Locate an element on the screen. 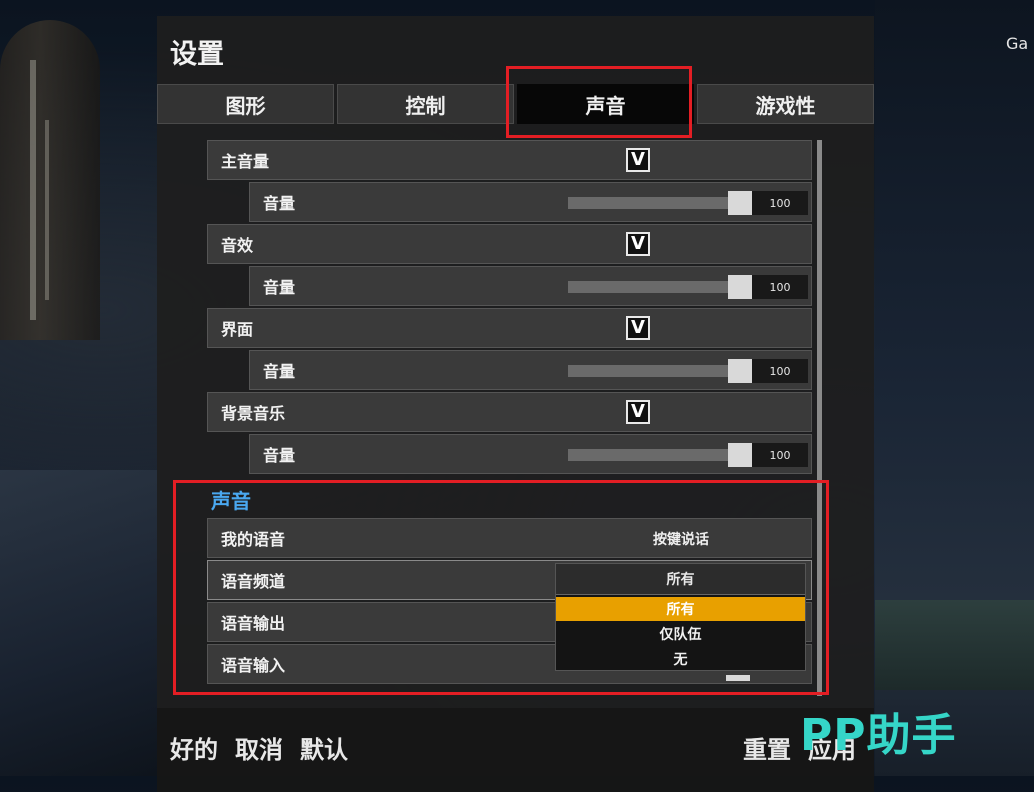 The image size is (1034, 792). tab-graphics: 图形 is located at coordinates (245, 104).